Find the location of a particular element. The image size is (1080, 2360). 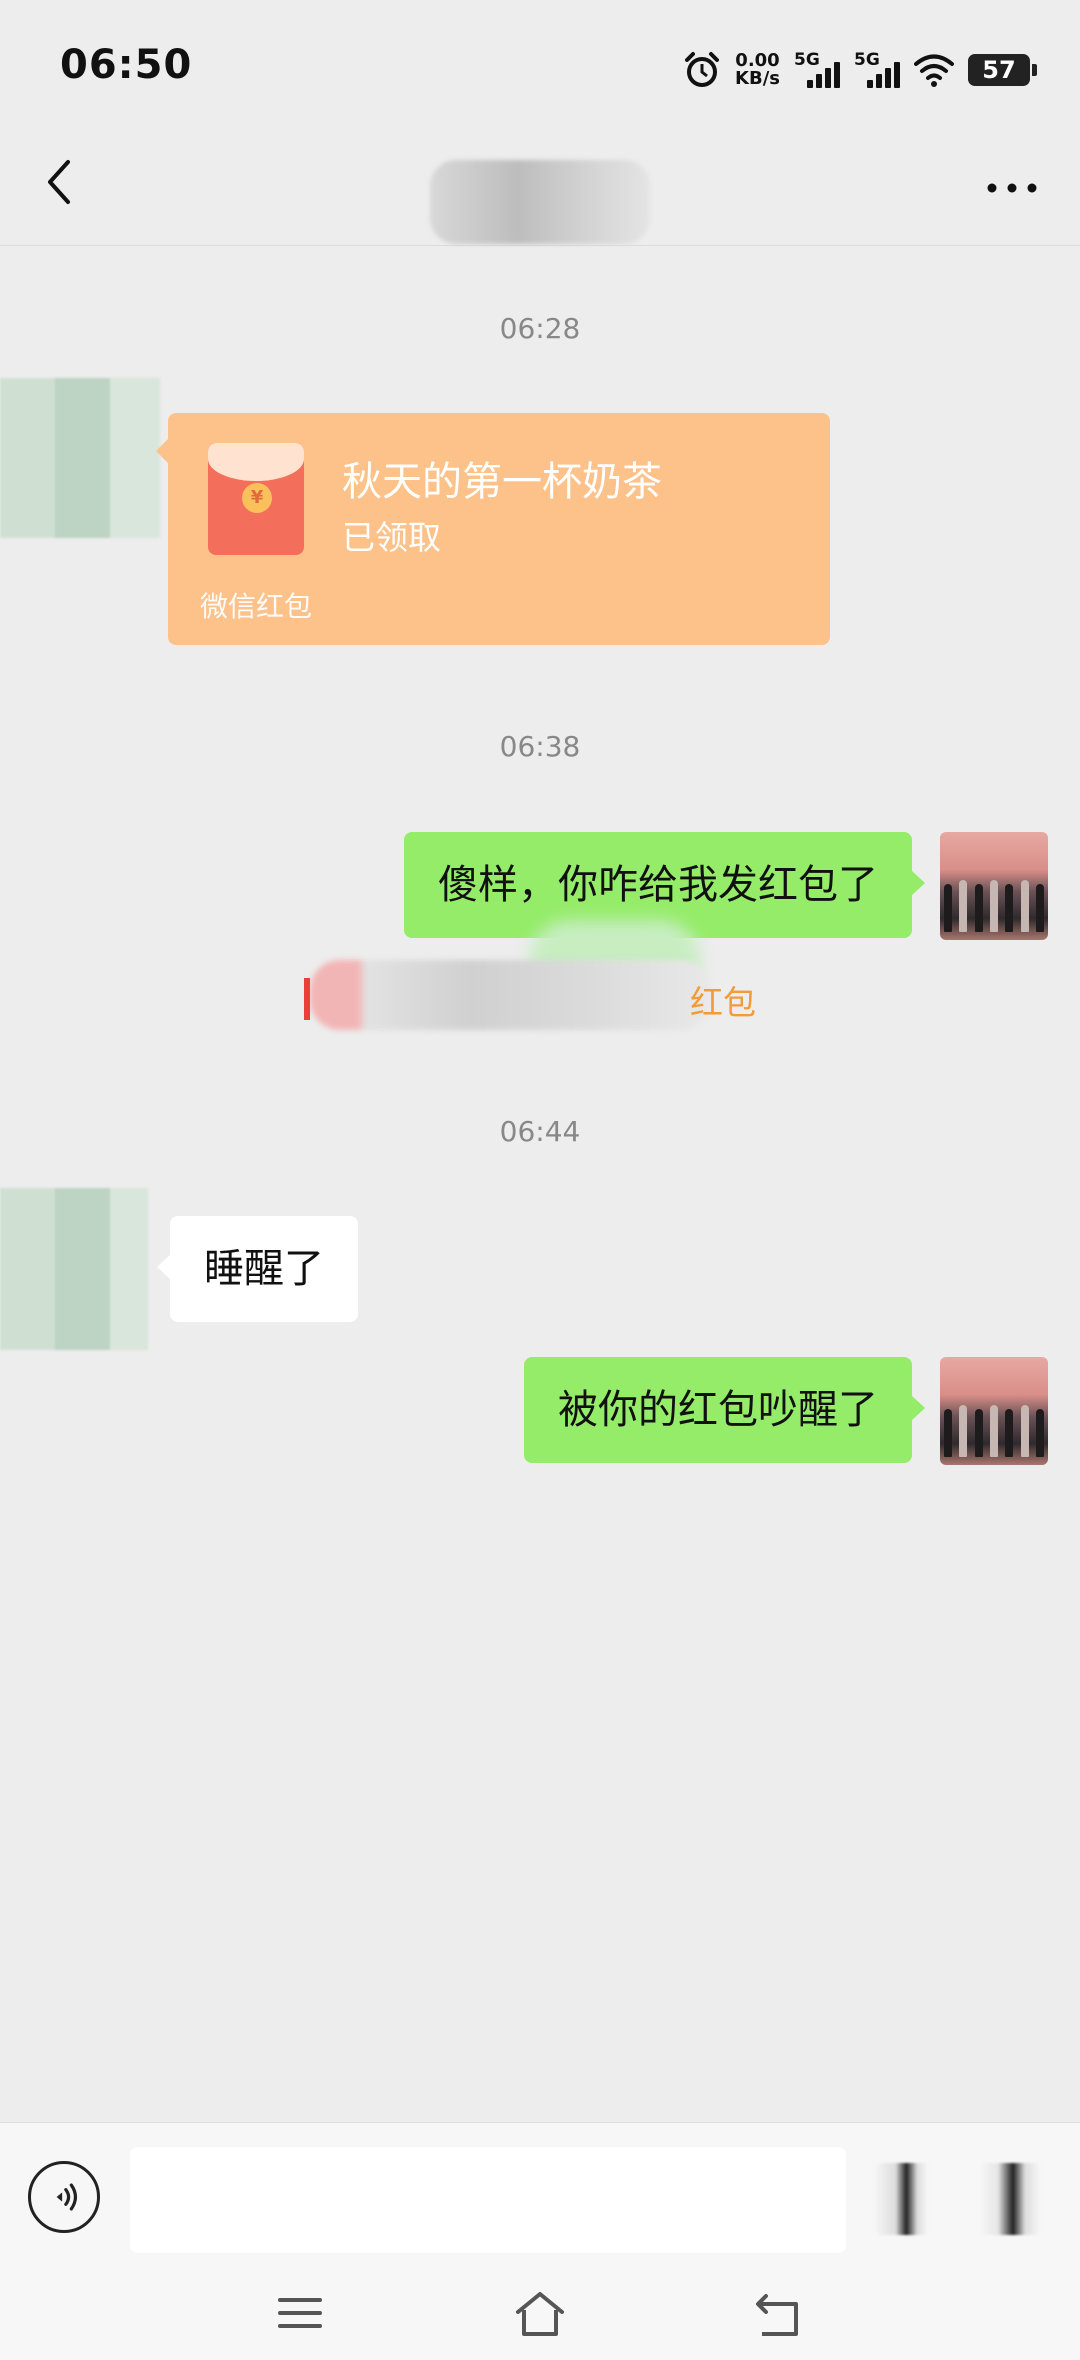

red-envelope-icon: ¥ is located at coordinates (256, 499).